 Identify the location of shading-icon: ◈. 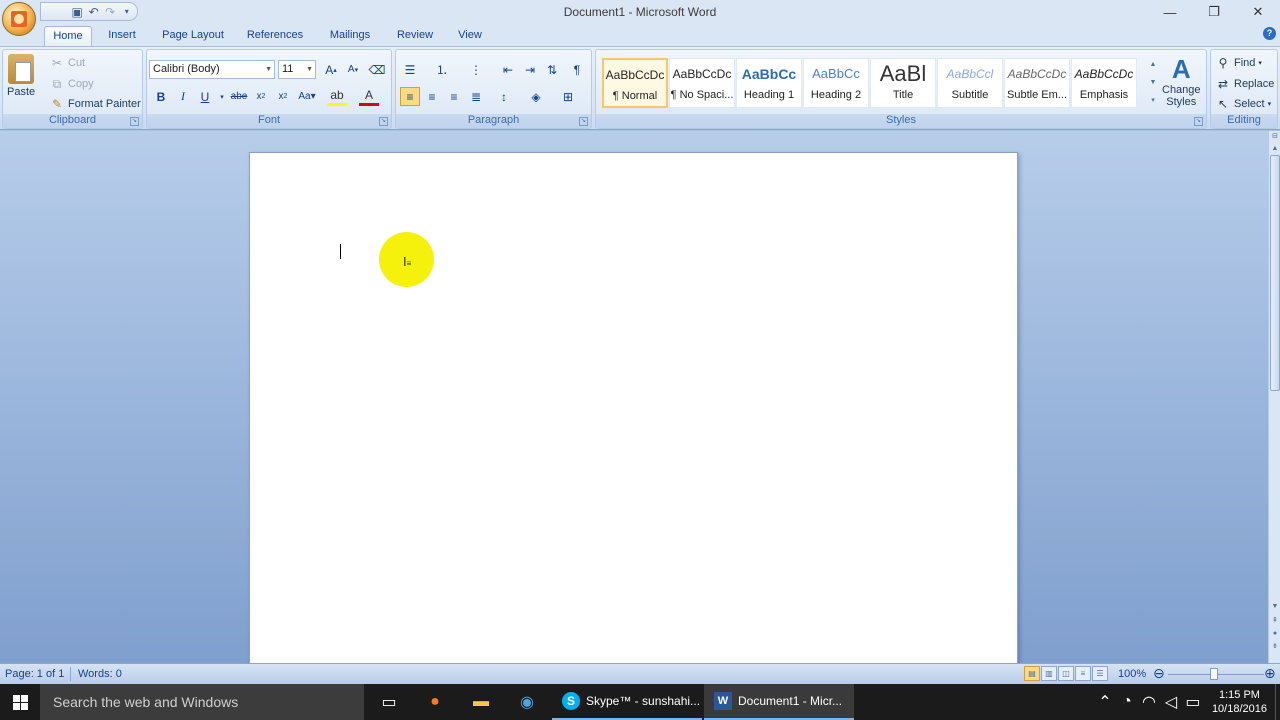
(536, 96).